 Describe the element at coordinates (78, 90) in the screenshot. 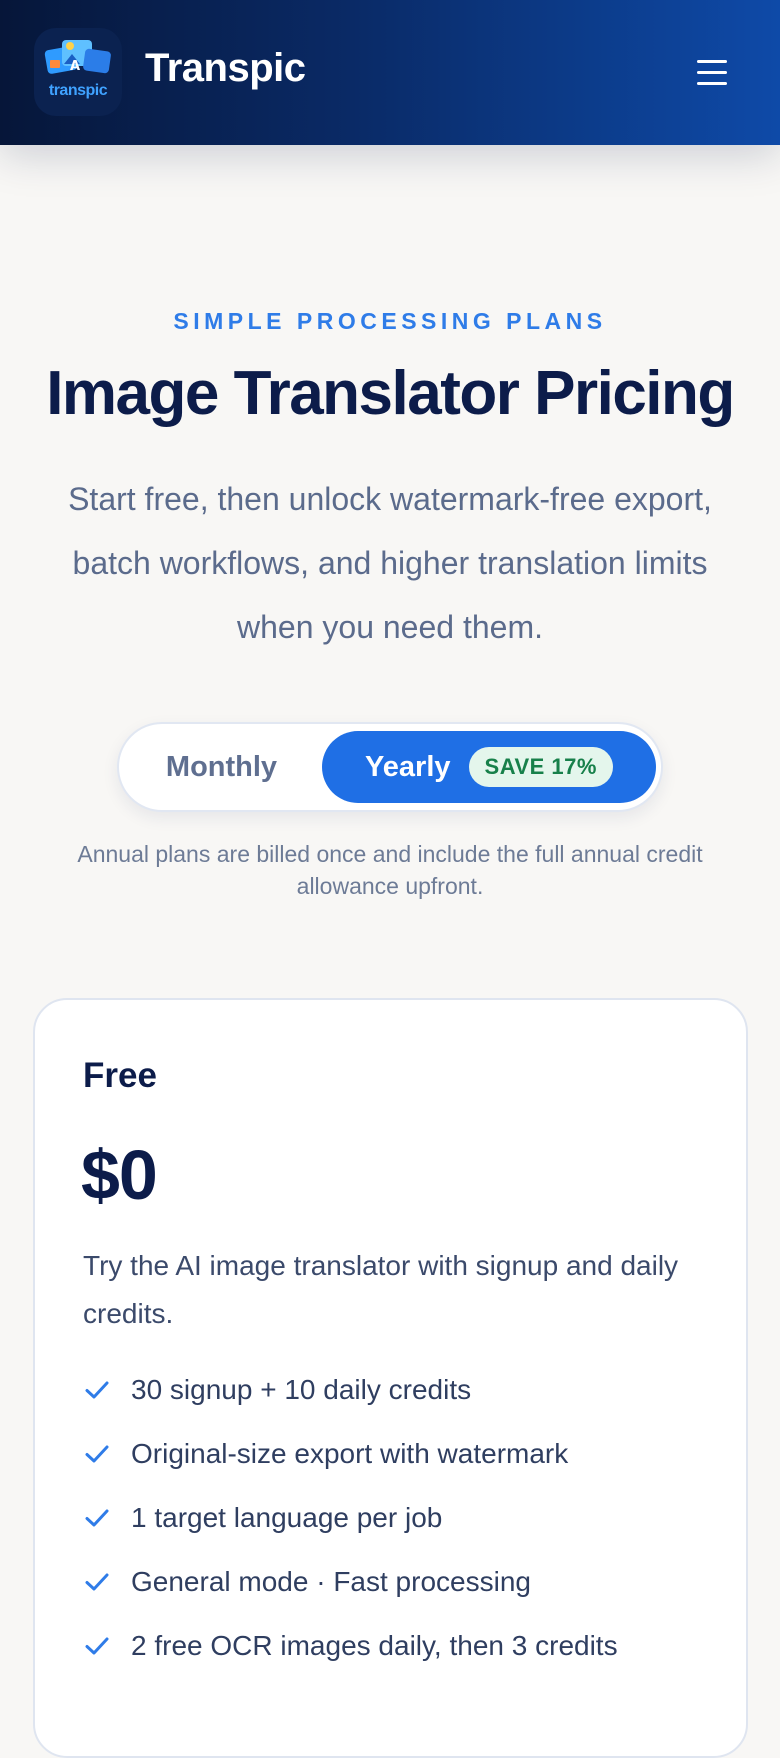

I see `logo-wordmark: transpic` at that location.